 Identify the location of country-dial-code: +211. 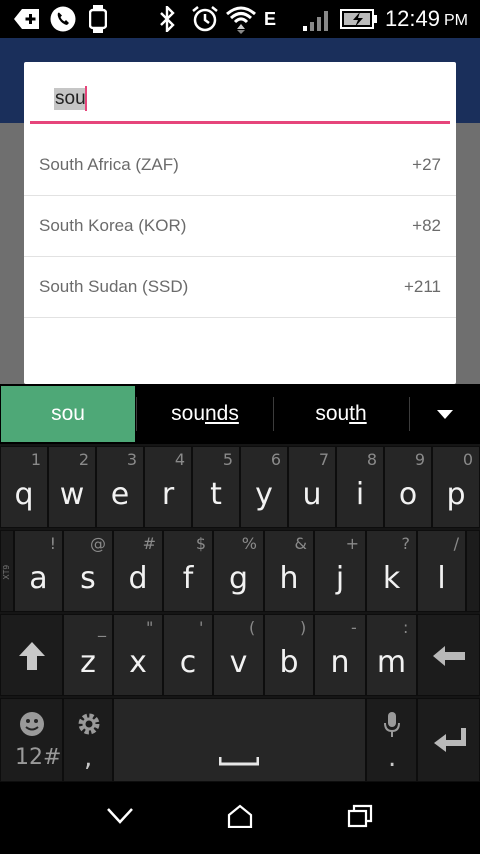
(422, 286).